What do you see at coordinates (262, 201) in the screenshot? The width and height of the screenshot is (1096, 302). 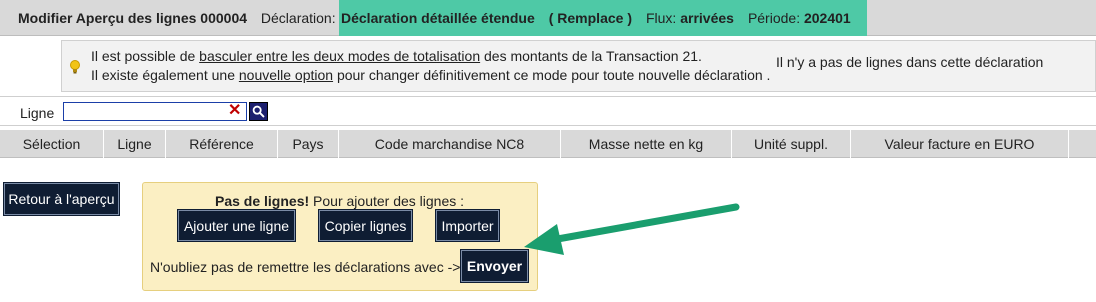 I see `empty-bold: Pas de lignes!` at bounding box center [262, 201].